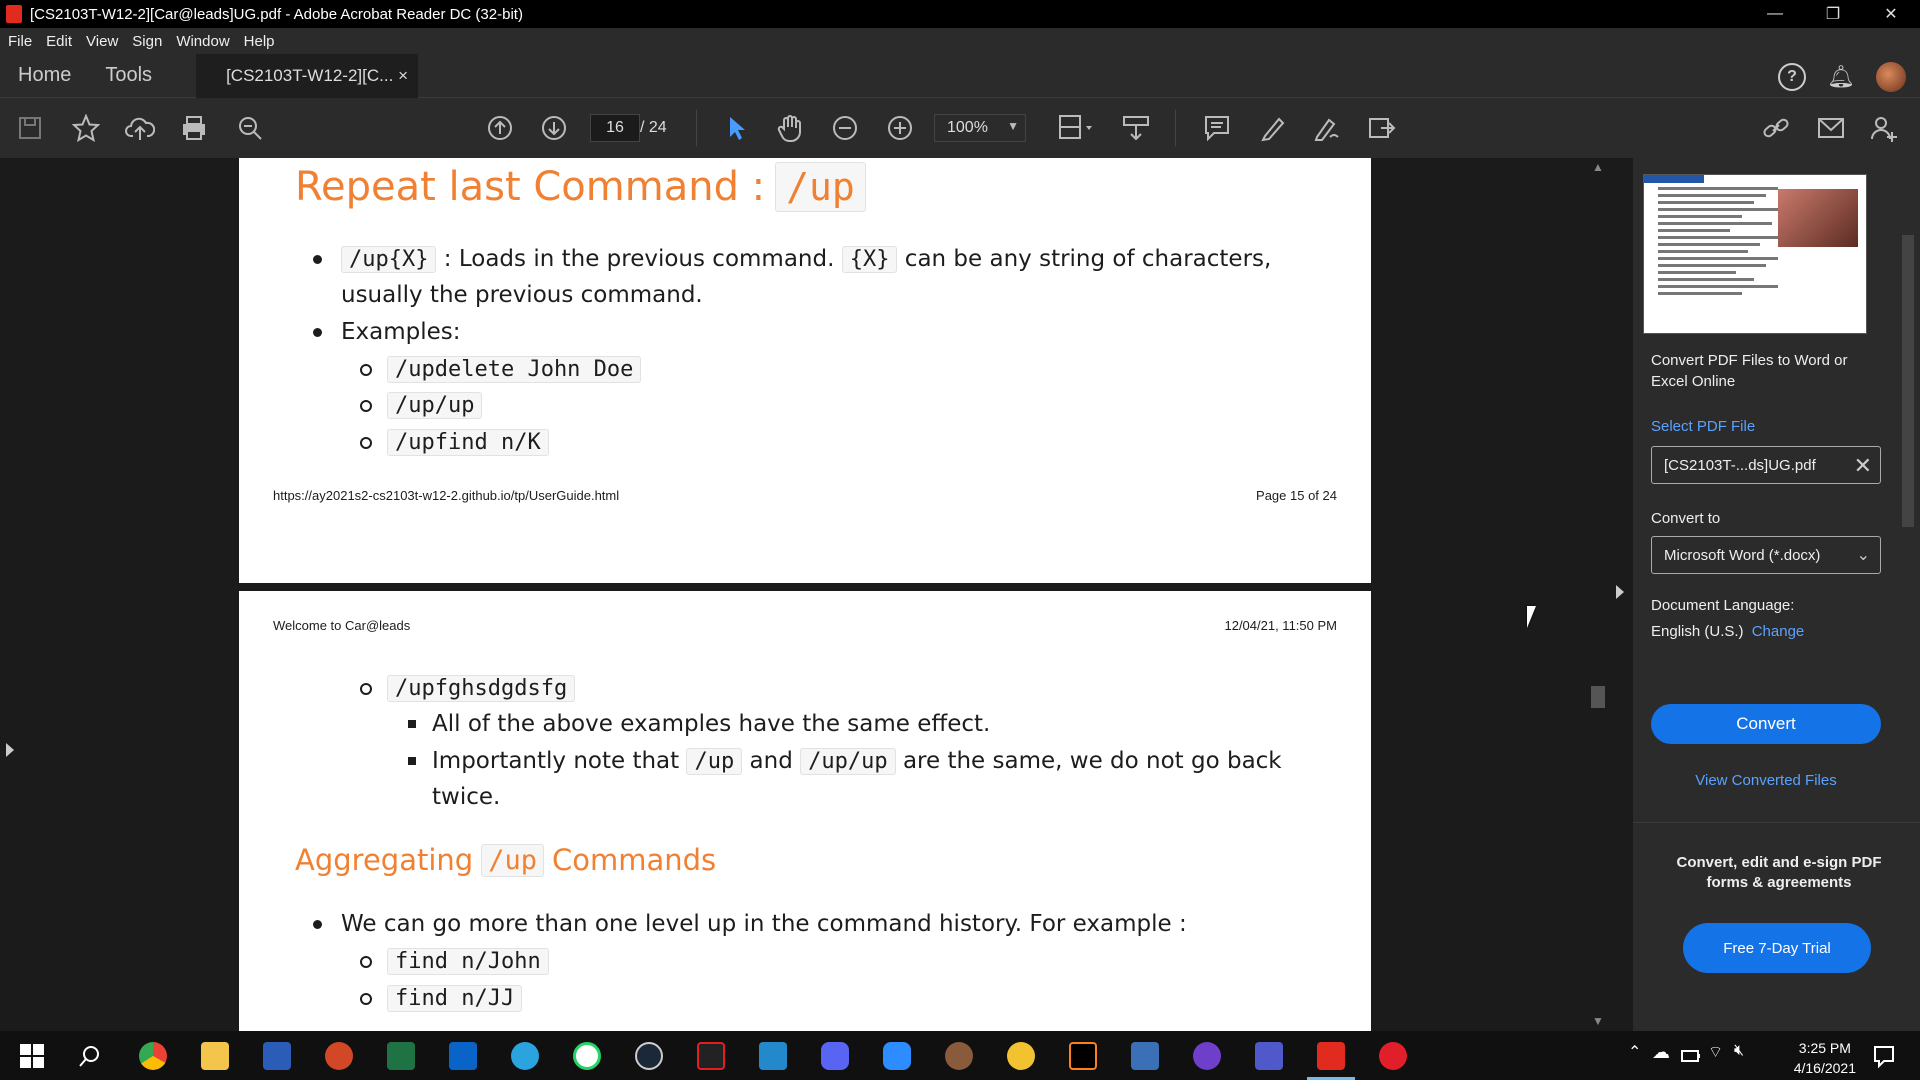 This screenshot has width=1920, height=1080. What do you see at coordinates (1021, 1056) in the screenshot?
I see `security-app-icon` at bounding box center [1021, 1056].